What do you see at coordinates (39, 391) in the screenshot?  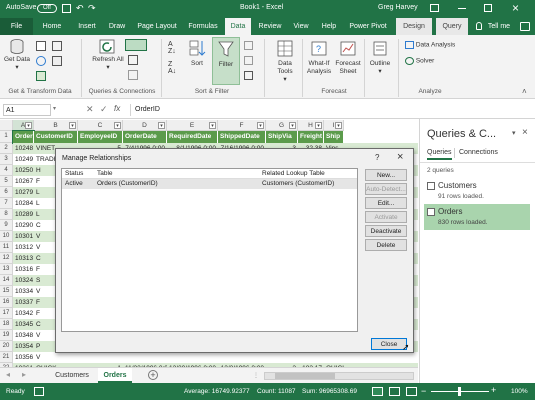 I see `macro-record-icon` at bounding box center [39, 391].